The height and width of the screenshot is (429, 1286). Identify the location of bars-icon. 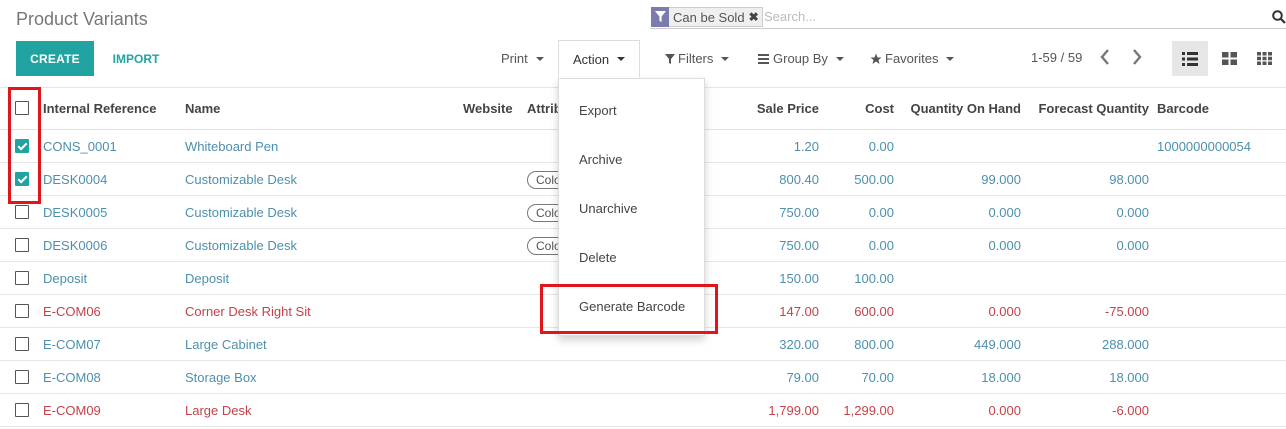
(763, 58).